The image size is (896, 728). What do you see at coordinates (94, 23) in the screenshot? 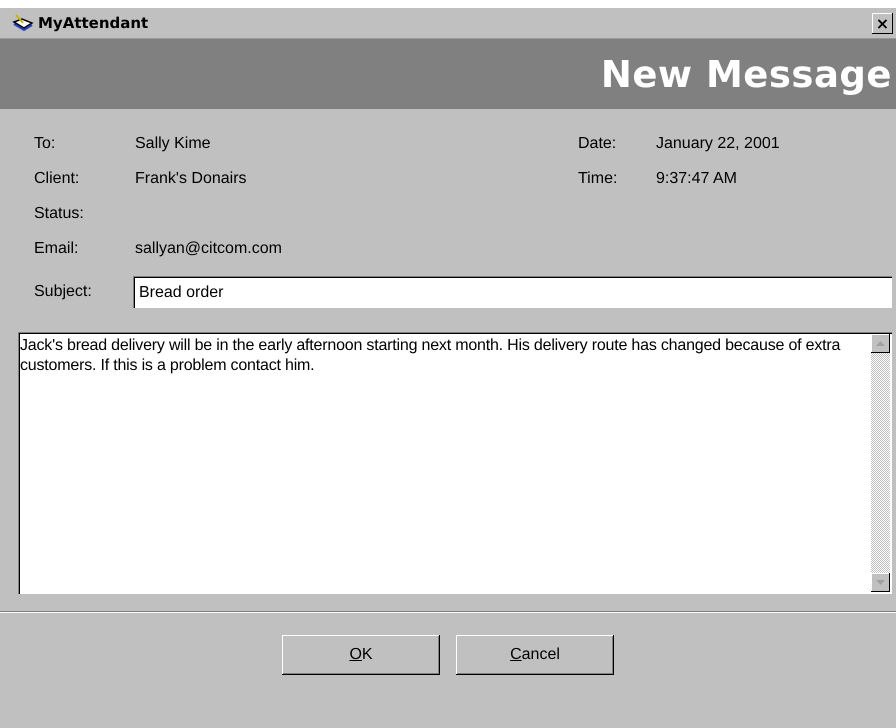
I see `window-title: MyAttendant` at bounding box center [94, 23].